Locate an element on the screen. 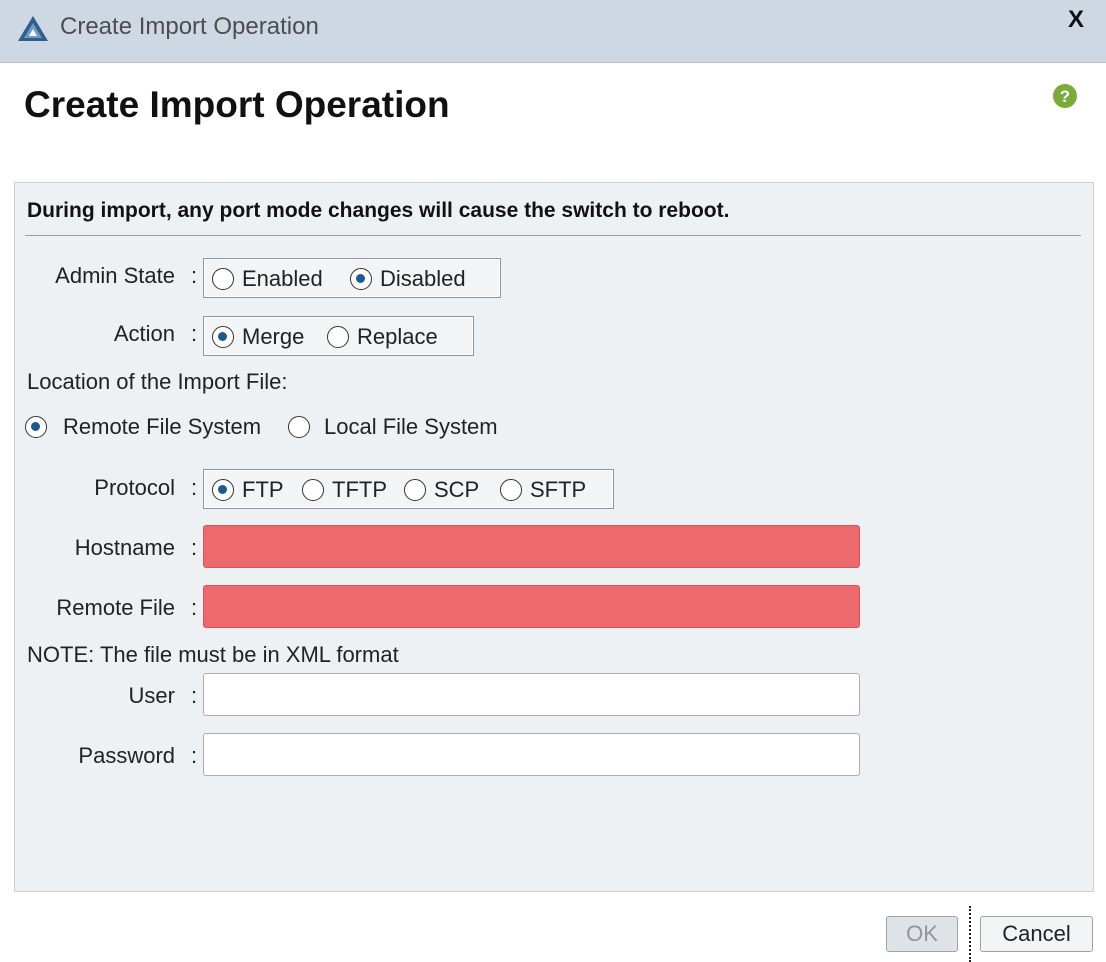  admin-state-label: Admin State is located at coordinates (115, 275).